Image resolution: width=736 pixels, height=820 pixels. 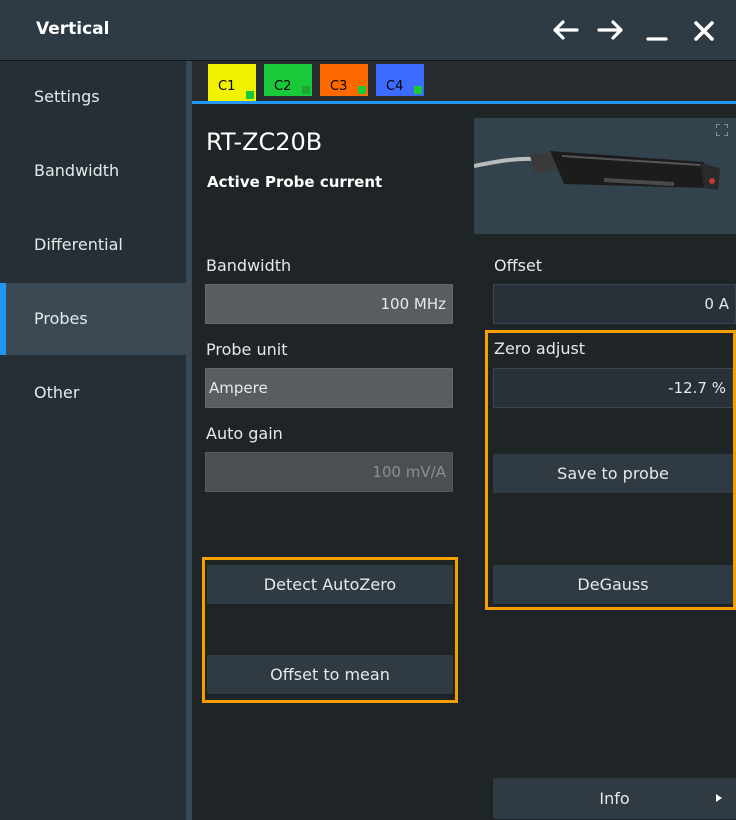 I want to click on offset-value: 0 A, so click(x=716, y=304).